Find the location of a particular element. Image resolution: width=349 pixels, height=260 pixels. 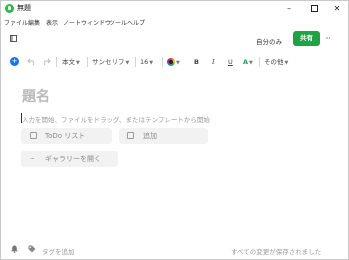

todo-list-label: ToDo リスト is located at coordinates (65, 136).